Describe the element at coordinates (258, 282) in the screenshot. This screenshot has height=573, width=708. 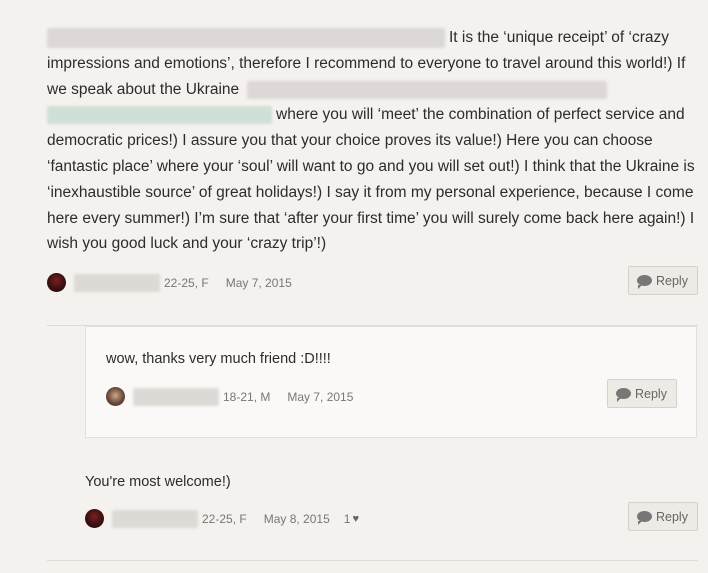
I see `post-date: May 7, 2015` at that location.